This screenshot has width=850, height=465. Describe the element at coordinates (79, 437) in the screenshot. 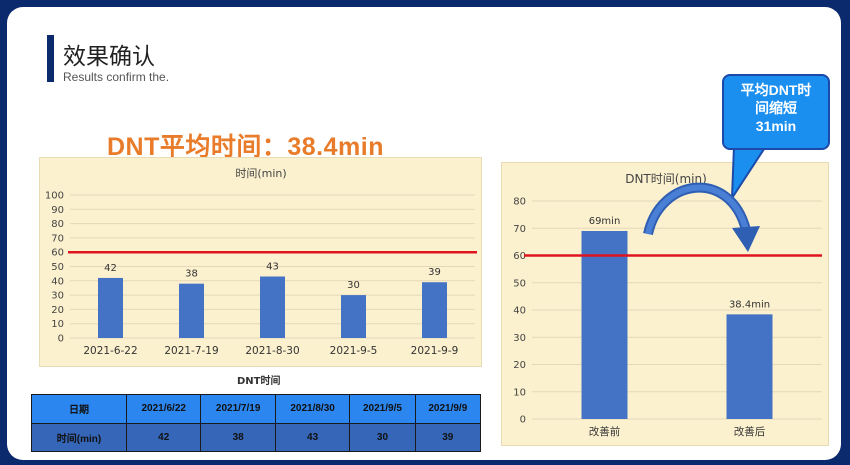

I see `table-cell: 时间(min)` at that location.